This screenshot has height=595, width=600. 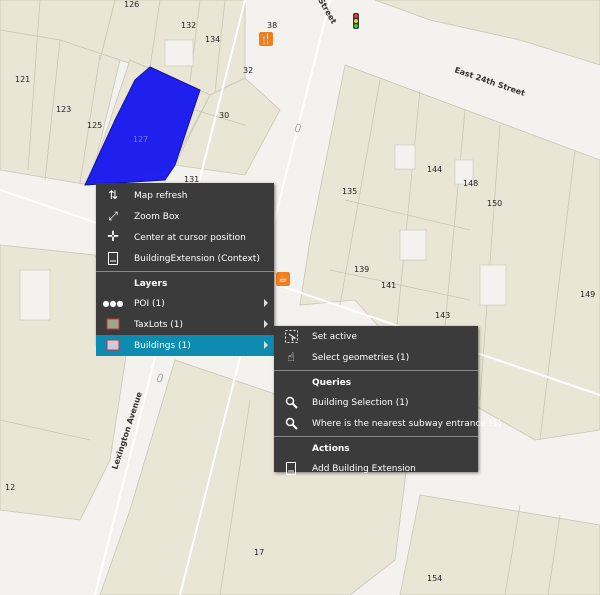 I want to click on set-active-icon, so click(x=291, y=336).